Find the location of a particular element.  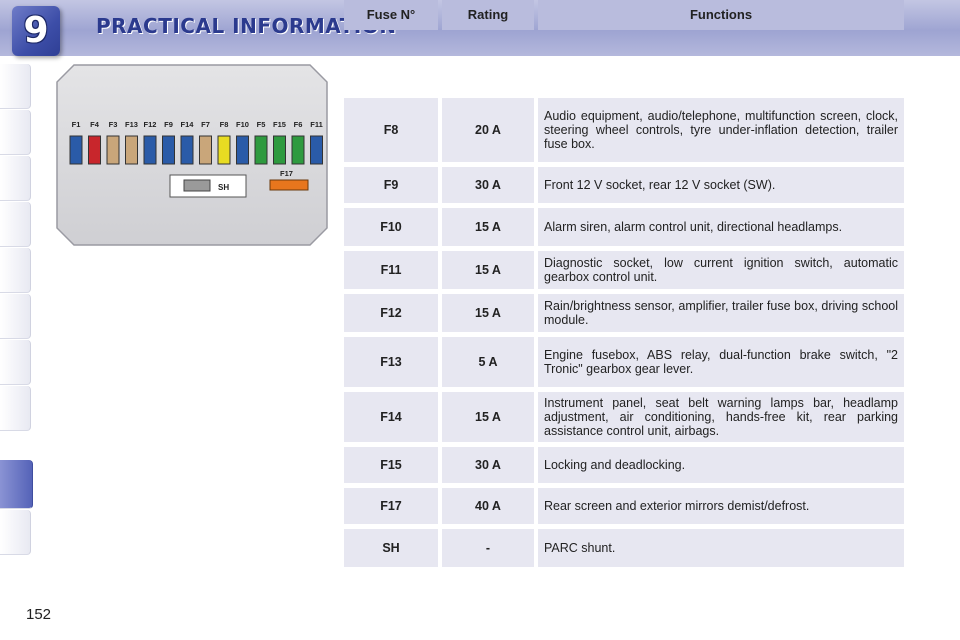

fuse-label: F11 is located at coordinates (316, 124).